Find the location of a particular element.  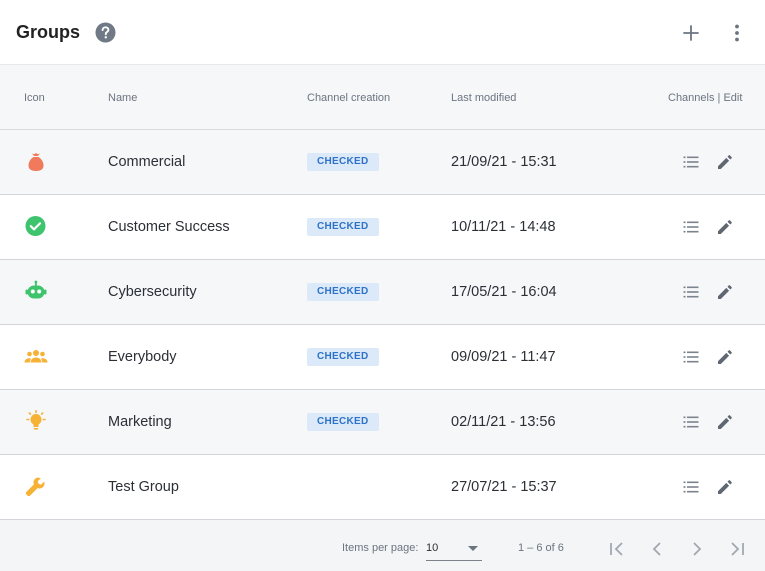

items-per-page-label: Items per page: is located at coordinates (380, 548).